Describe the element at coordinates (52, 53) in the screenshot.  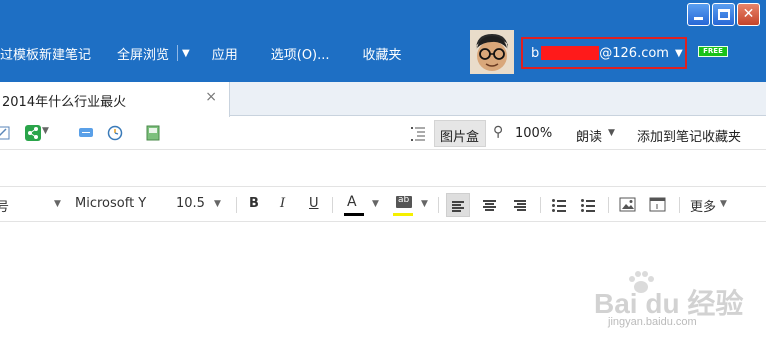
I see `nav-new-from-template: 过模板新建笔记` at that location.